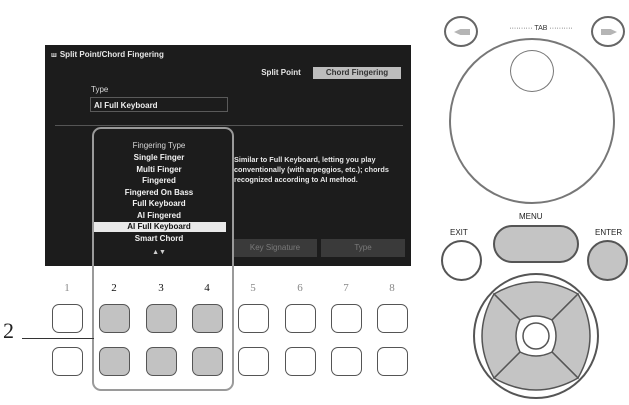 The image size is (629, 405). Describe the element at coordinates (67, 318) in the screenshot. I see `panel-button-1-upper` at that location.